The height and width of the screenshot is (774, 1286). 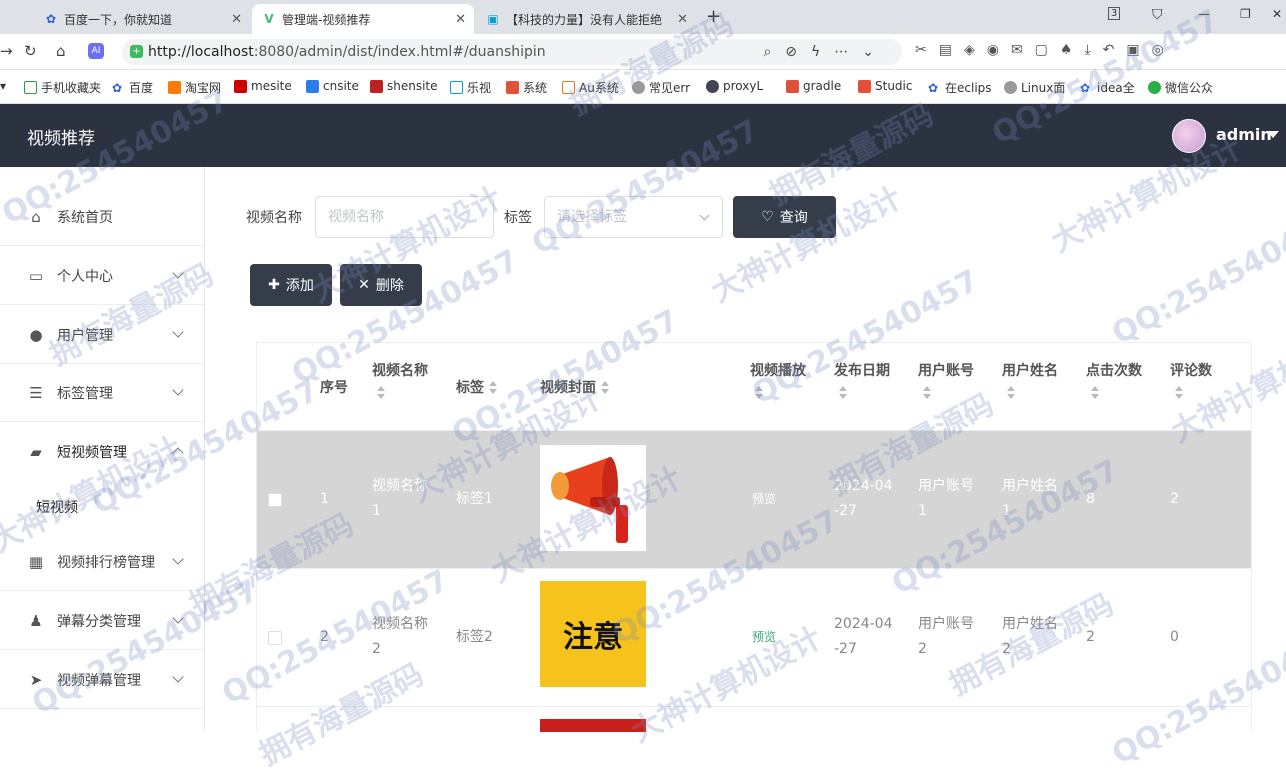 What do you see at coordinates (1245, 14) in the screenshot?
I see `maximize-icon: ❐` at bounding box center [1245, 14].